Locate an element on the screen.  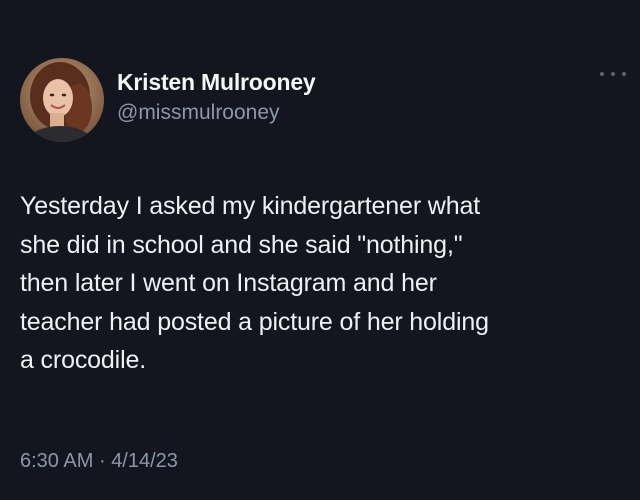
tweet-timestamp: 6:30 AM · 4/14/23 is located at coordinates (99, 461).